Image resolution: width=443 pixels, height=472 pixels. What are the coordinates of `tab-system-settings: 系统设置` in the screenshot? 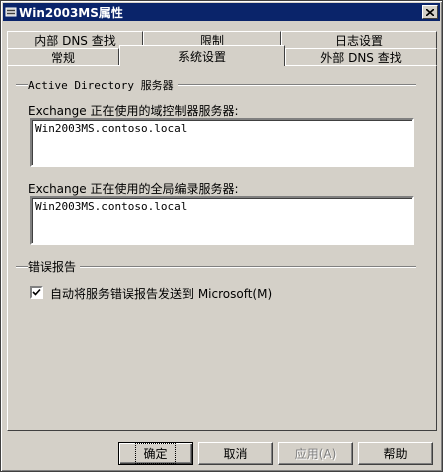 It's located at (202, 55).